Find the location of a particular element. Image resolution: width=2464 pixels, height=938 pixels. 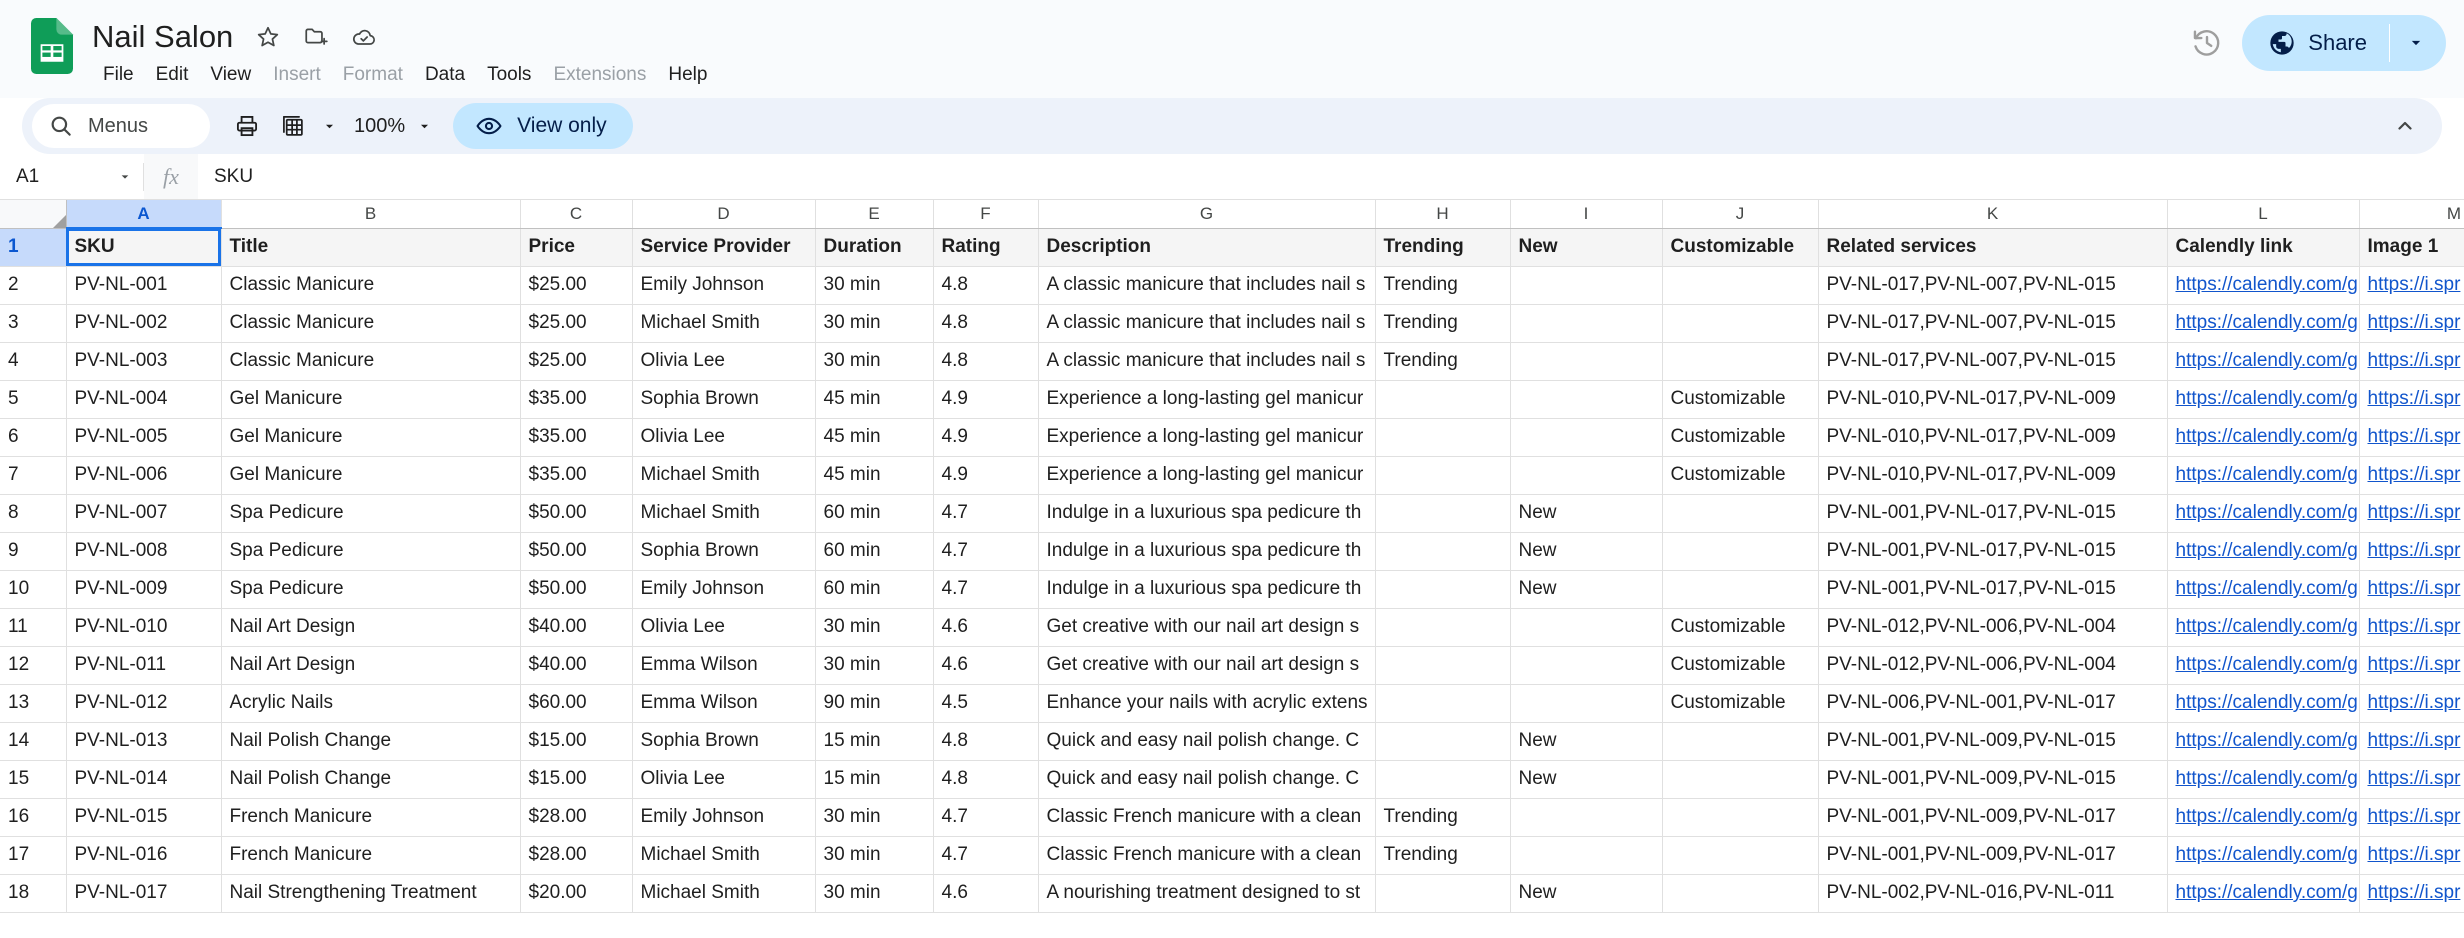

cell-g11: Get creative with our nail art design s is located at coordinates (1207, 627).